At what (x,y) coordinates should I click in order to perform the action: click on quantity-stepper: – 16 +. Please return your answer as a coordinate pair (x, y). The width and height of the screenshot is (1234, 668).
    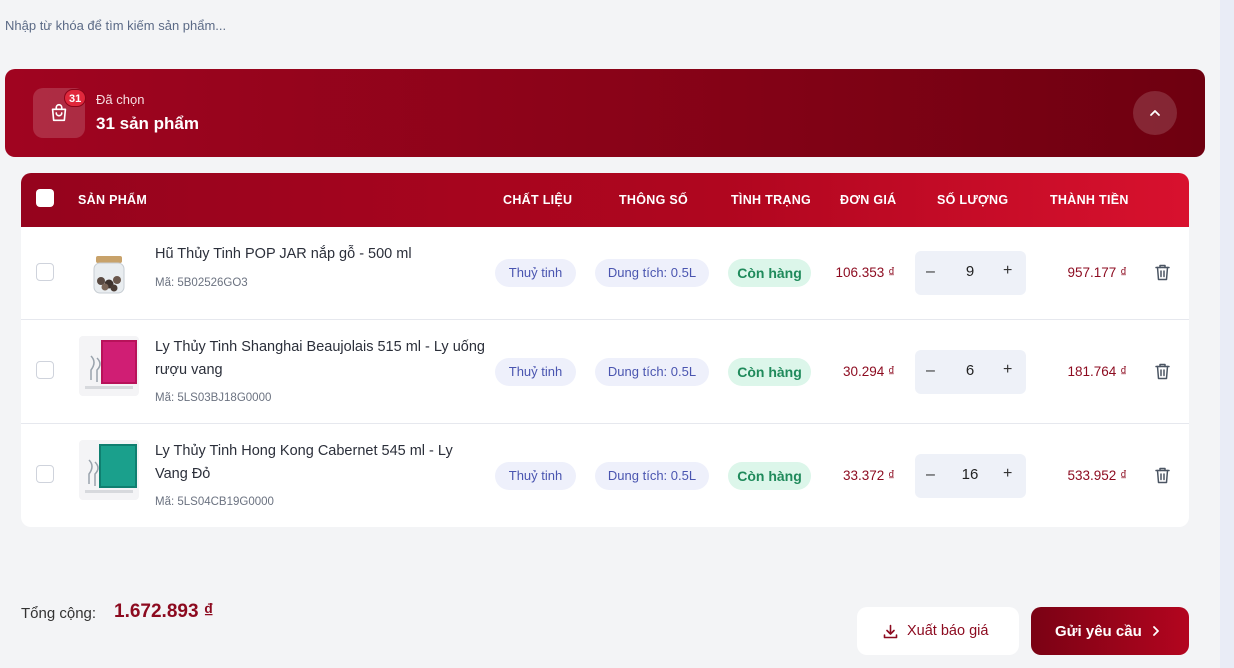
    Looking at the image, I should click on (970, 476).